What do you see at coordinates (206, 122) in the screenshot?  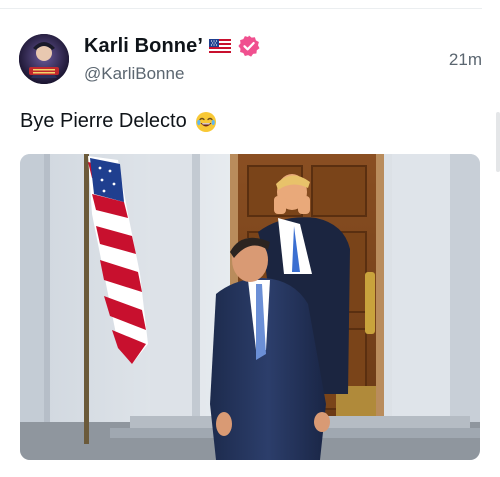 I see `joy-emoji-icon` at bounding box center [206, 122].